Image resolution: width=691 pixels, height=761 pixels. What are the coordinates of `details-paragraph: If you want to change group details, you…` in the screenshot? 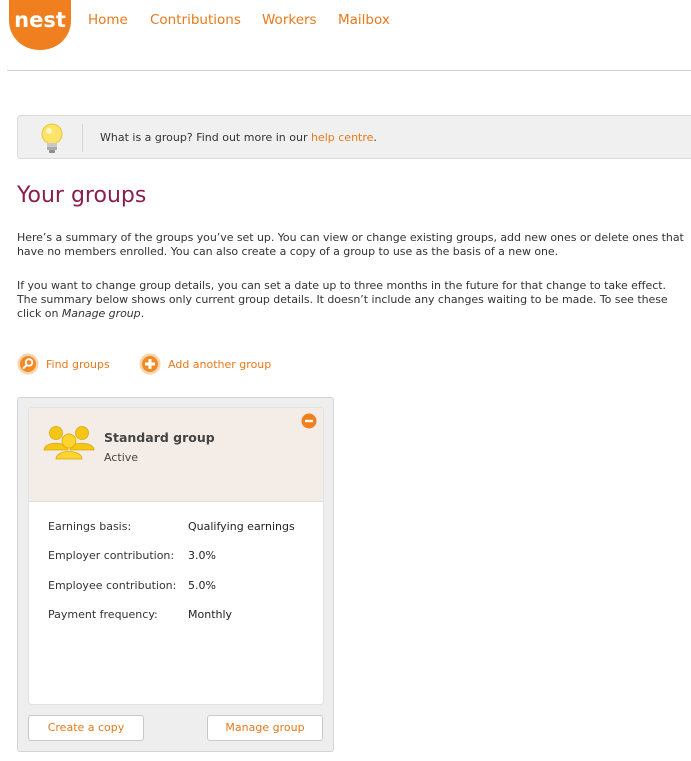 It's located at (342, 299).